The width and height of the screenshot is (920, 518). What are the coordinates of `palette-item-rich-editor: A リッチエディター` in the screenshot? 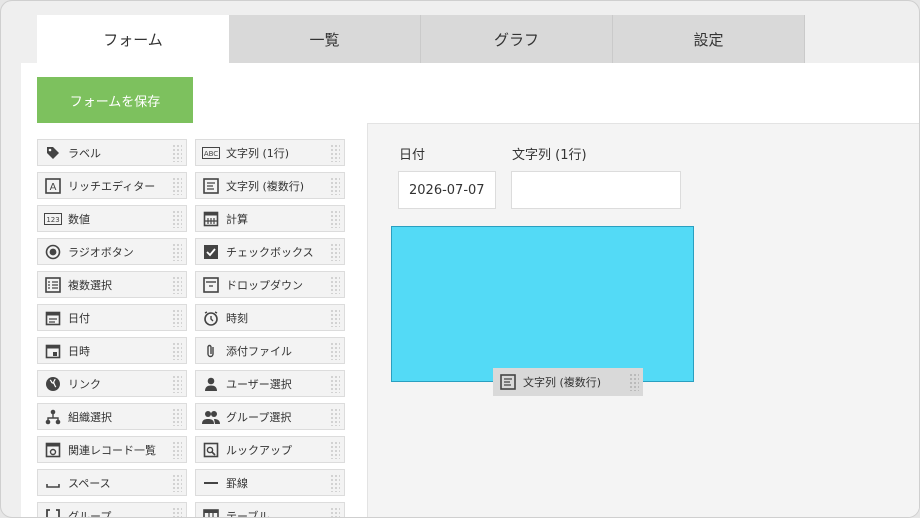 It's located at (112, 185).